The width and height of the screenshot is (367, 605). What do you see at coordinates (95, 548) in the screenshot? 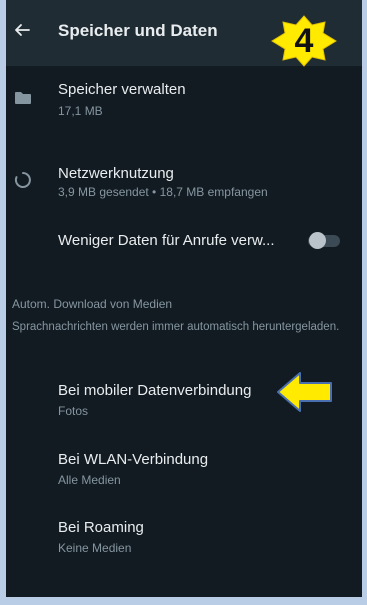
I see `roaming-media-types: Keine Medien` at bounding box center [95, 548].